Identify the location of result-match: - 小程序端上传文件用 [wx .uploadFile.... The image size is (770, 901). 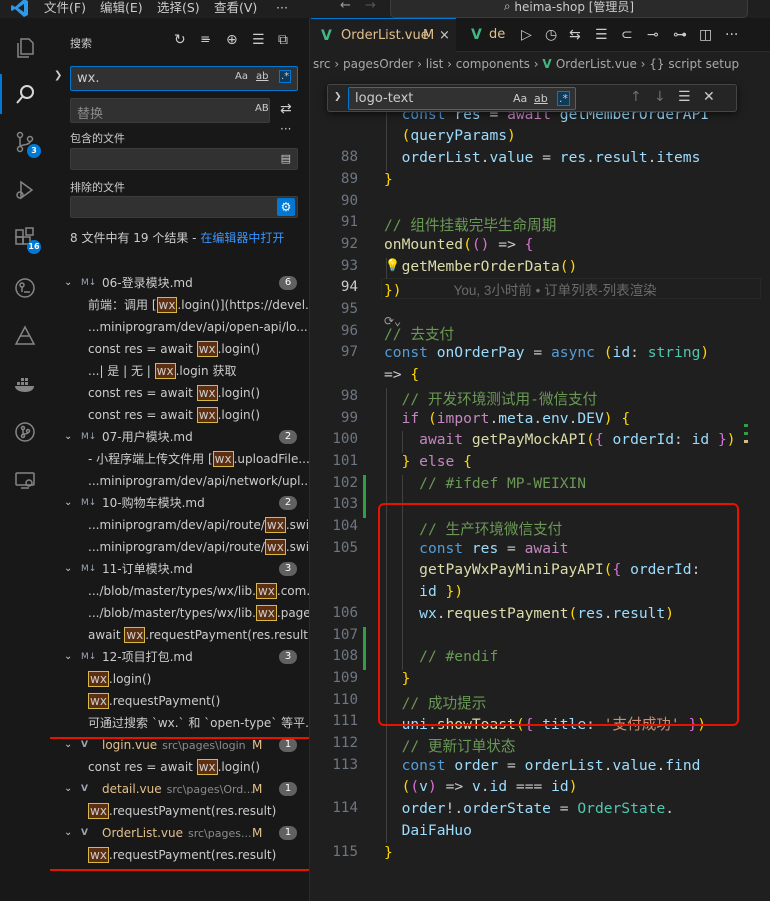
(198, 459).